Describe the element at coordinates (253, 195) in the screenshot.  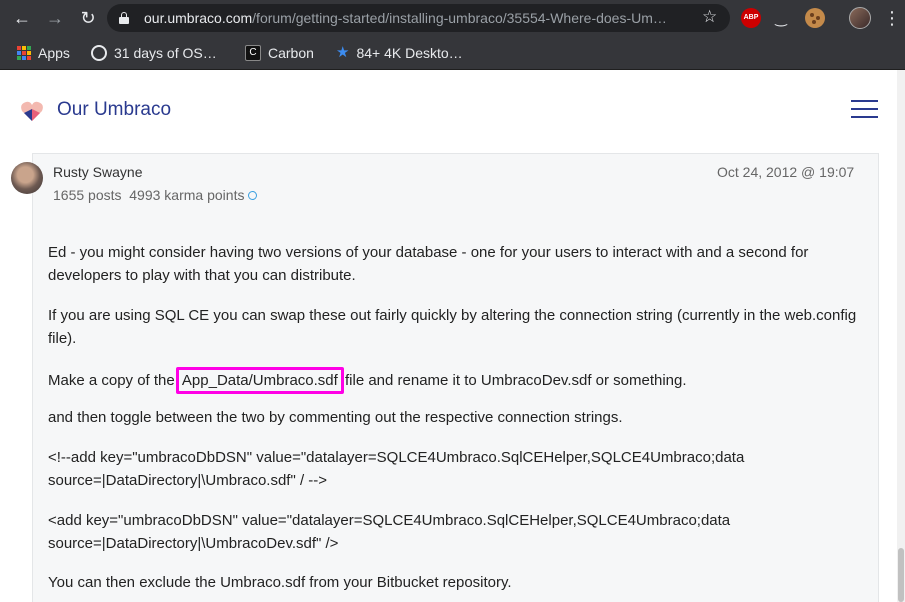
I see `online-status-icon` at that location.